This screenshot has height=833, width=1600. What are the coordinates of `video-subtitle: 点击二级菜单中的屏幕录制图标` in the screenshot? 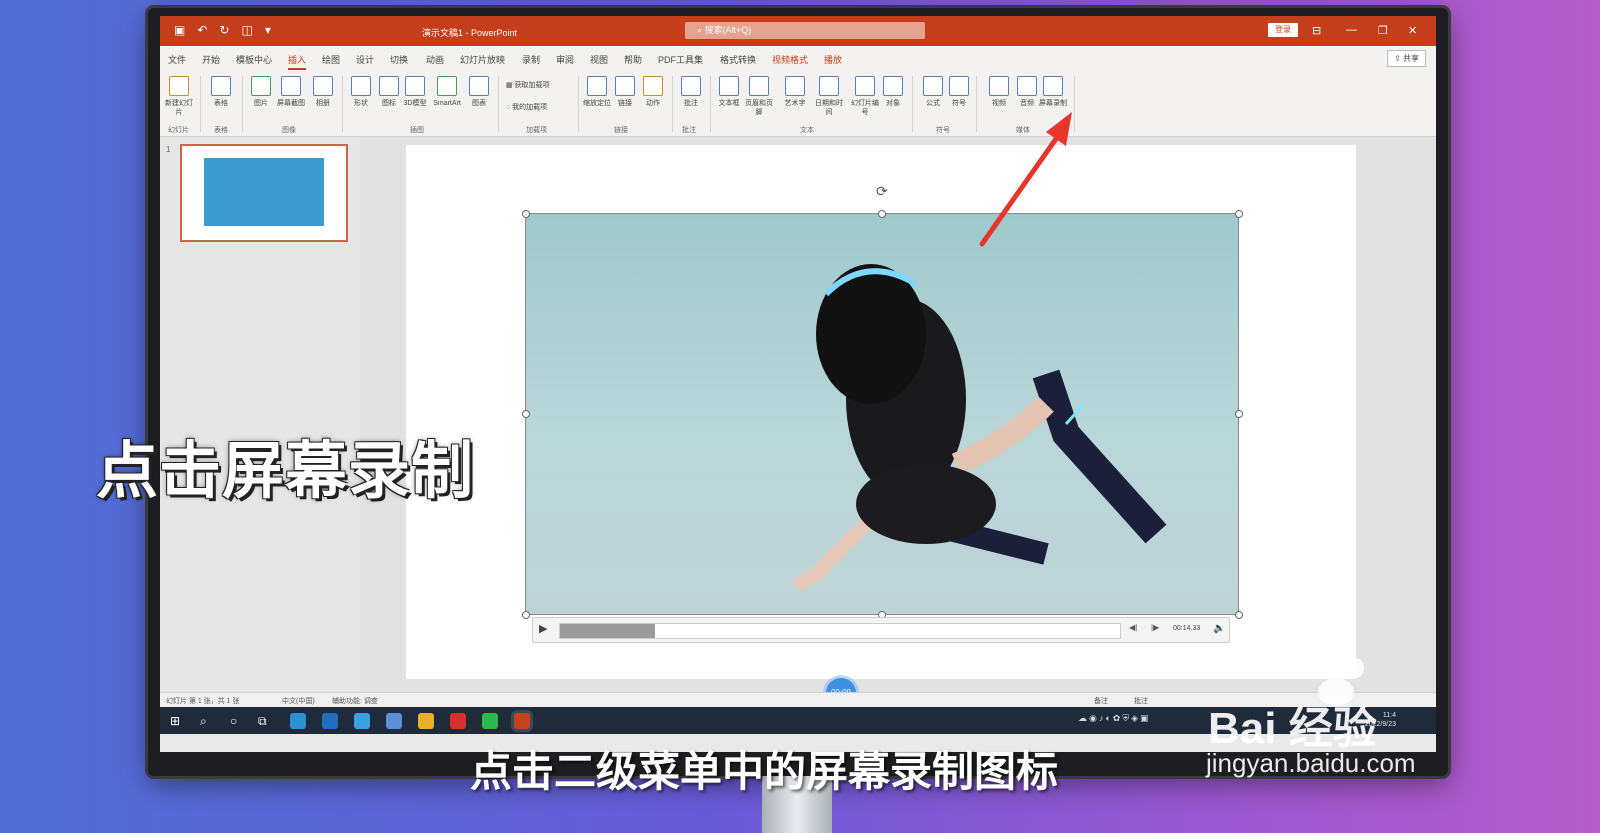 It's located at (764, 771).